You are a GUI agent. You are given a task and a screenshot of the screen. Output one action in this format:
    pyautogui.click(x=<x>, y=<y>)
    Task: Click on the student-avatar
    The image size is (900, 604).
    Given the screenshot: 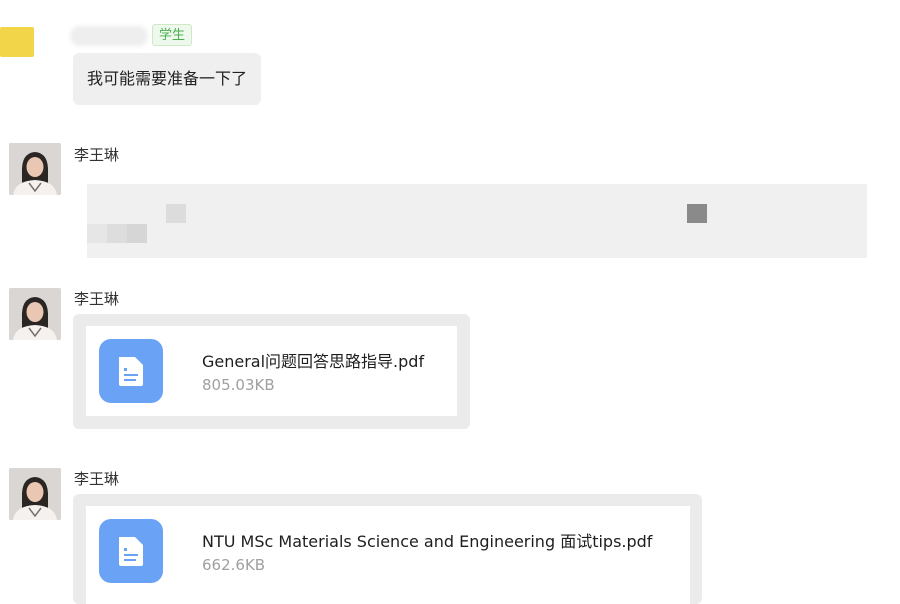 What is the action you would take?
    pyautogui.click(x=17, y=42)
    